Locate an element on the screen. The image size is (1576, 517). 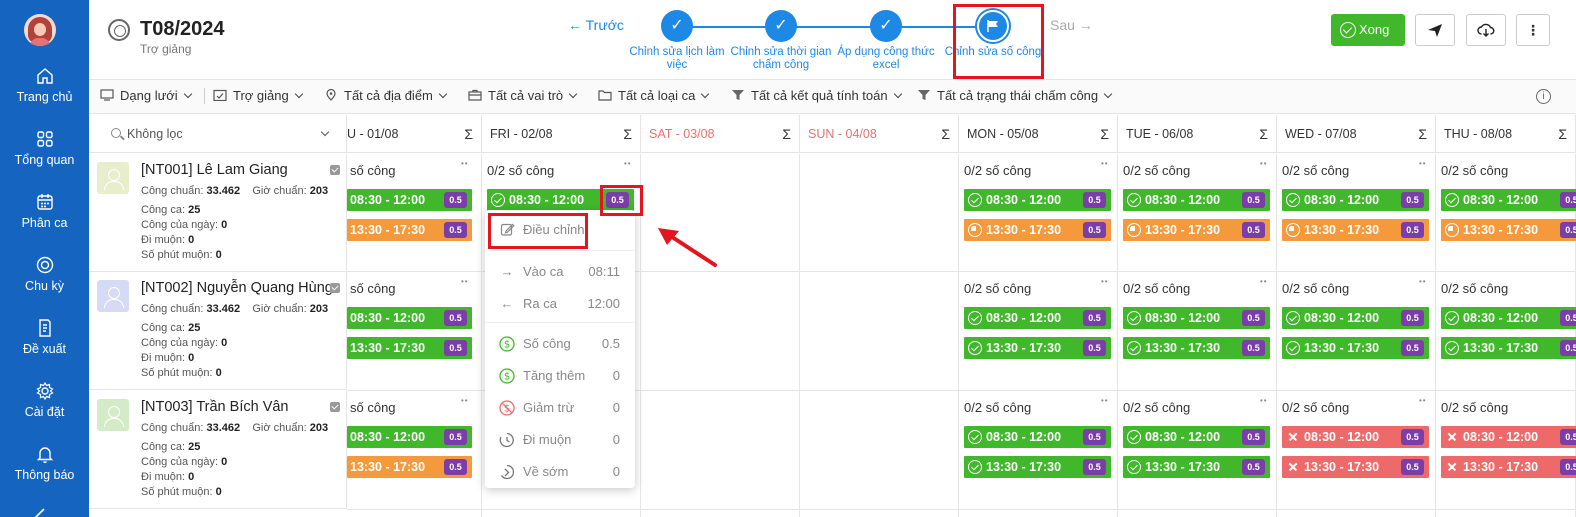
sidebar-item-overview: Tổng quan is located at coordinates (44, 148).